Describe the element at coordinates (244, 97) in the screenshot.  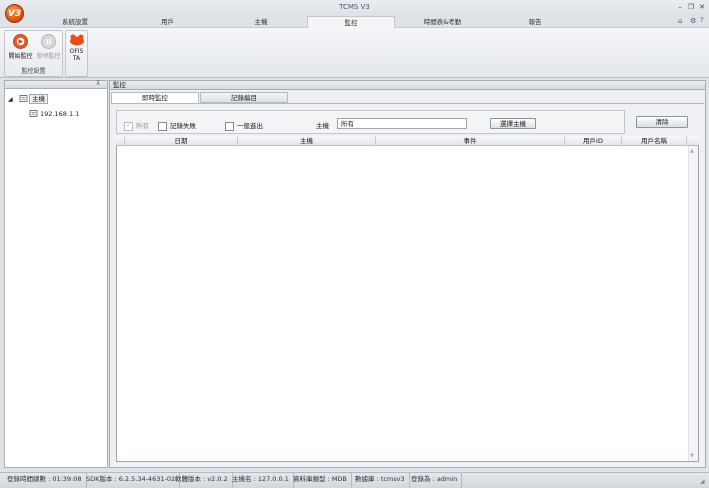
I see `subtab-record-catalog: 記錄編目` at that location.